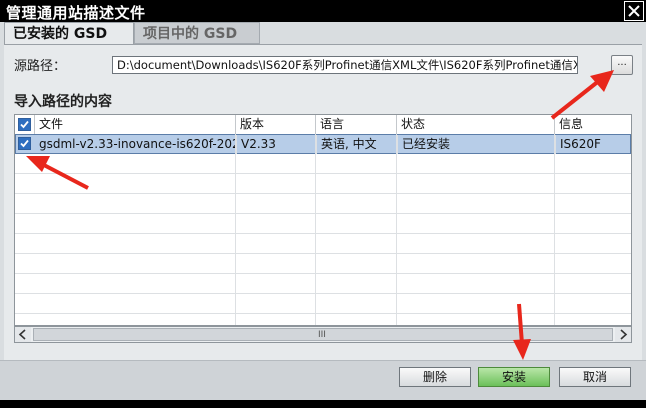  What do you see at coordinates (476, 144) in the screenshot?
I see `cell-status: 已经安装` at bounding box center [476, 144].